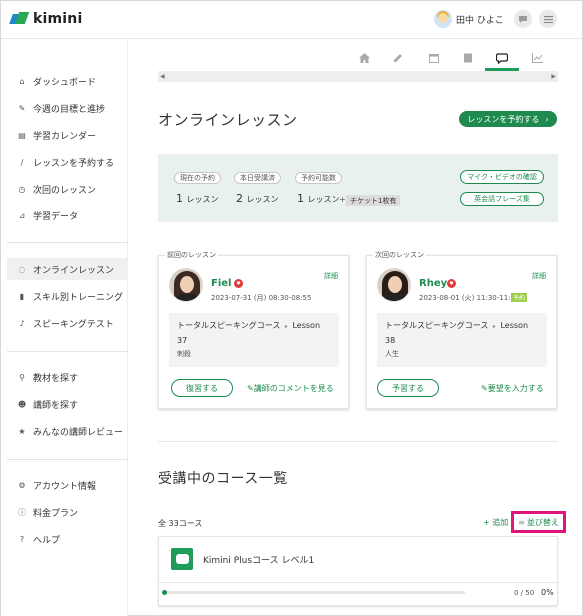 The height and width of the screenshot is (616, 583). What do you see at coordinates (318, 178) in the screenshot?
I see `available-count-label: 予約可能数` at bounding box center [318, 178].